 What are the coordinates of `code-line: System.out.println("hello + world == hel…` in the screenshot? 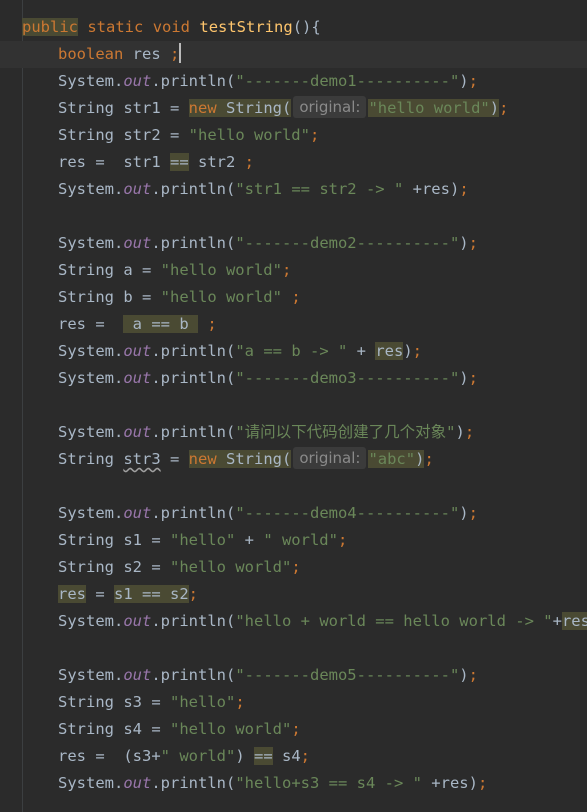 It's located at (293, 621).